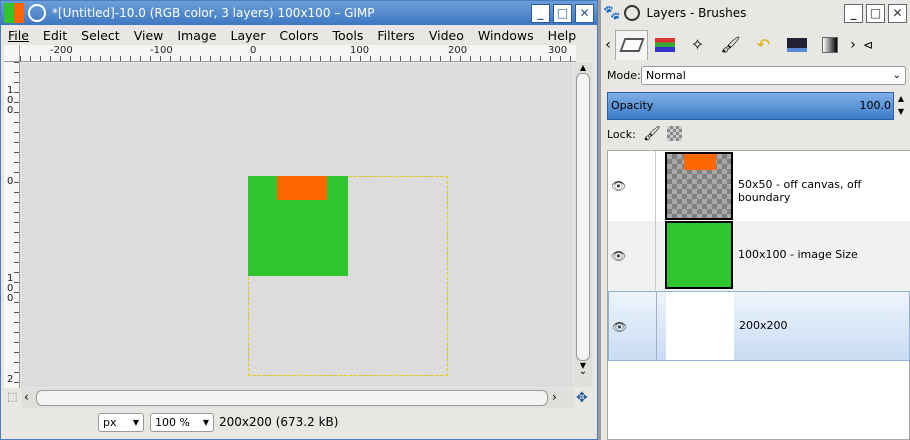 This screenshot has width=910, height=440. What do you see at coordinates (298, 53) in the screenshot?
I see `horizontal-ruler: -200 -100 0 100 200 300` at bounding box center [298, 53].